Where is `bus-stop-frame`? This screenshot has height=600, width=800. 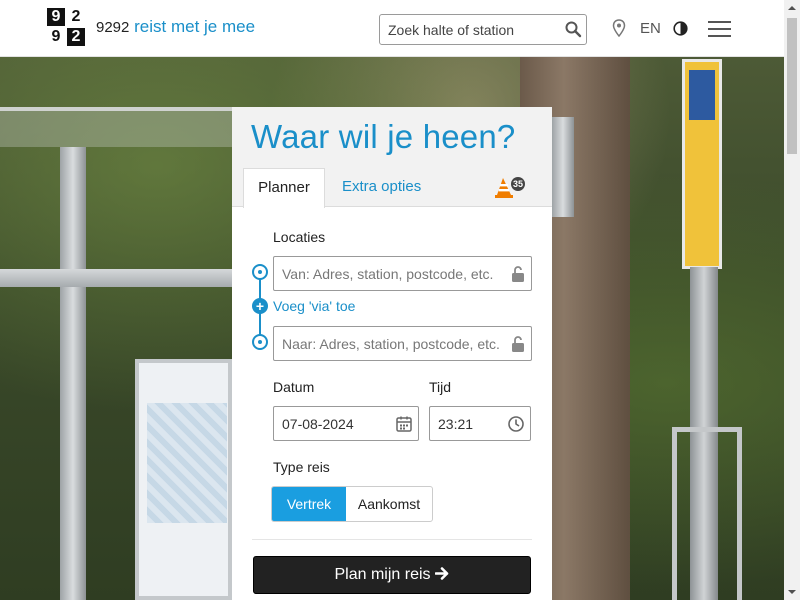
bus-stop-frame is located at coordinates (707, 513).